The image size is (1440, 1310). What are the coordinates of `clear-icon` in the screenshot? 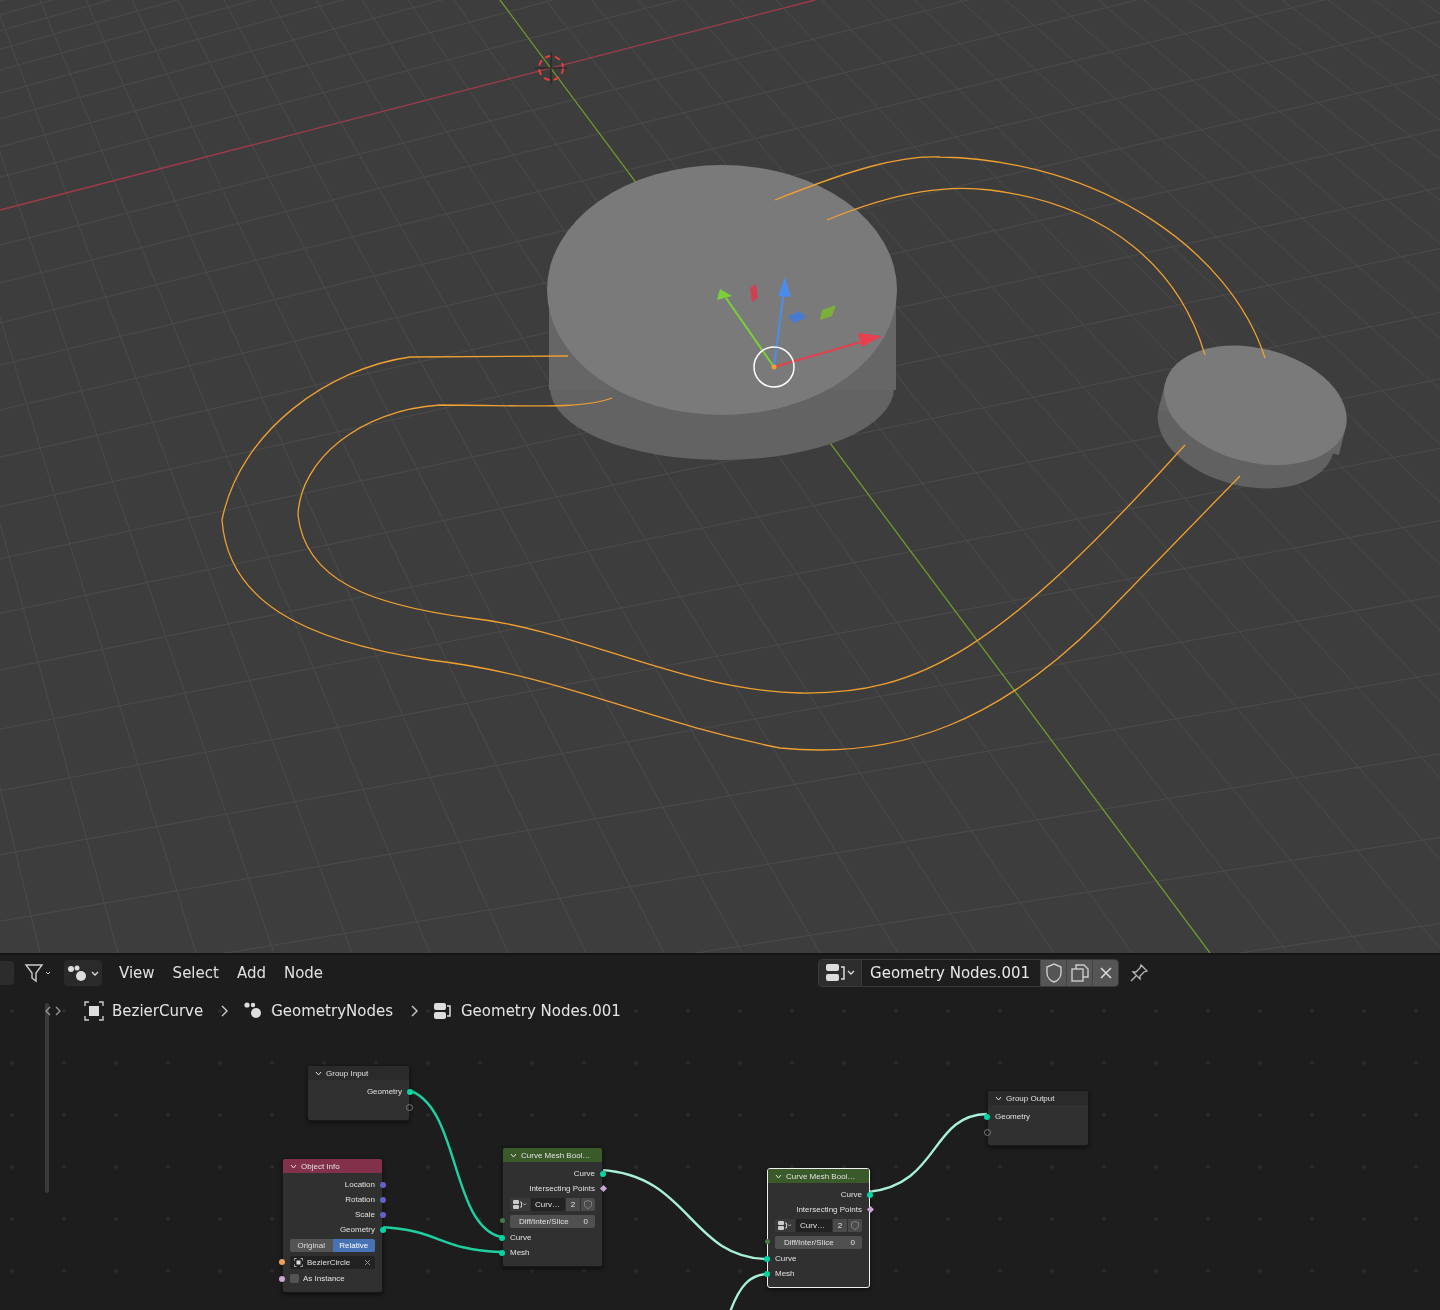 It's located at (367, 1262).